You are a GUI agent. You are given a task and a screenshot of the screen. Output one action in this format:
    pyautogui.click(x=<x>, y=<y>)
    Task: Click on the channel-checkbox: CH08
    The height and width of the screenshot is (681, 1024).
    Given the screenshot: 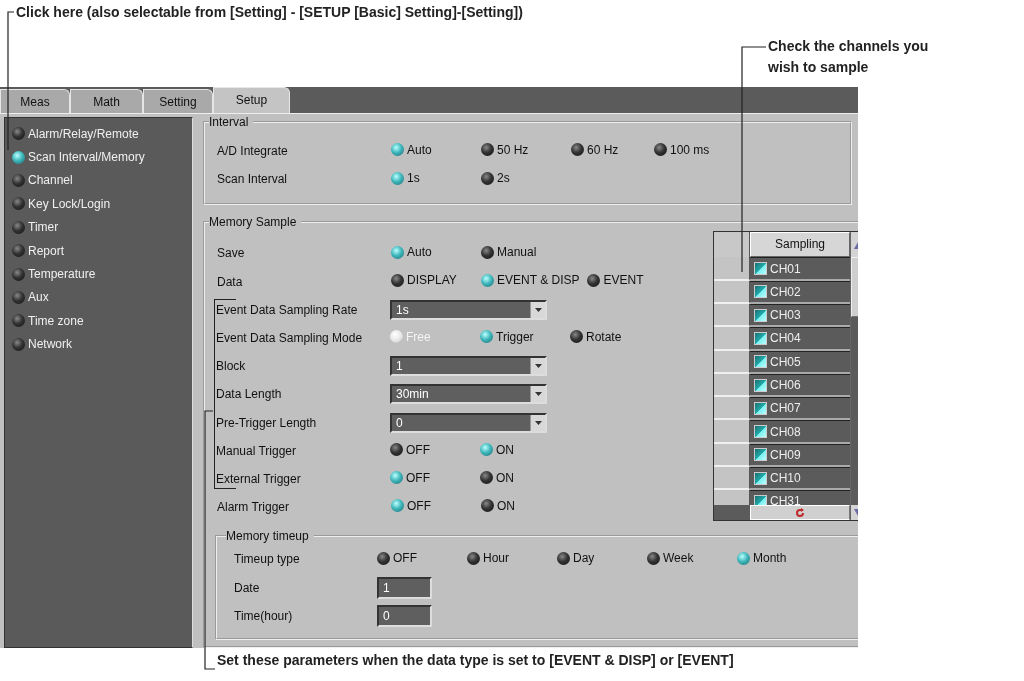 What is the action you would take?
    pyautogui.click(x=800, y=432)
    